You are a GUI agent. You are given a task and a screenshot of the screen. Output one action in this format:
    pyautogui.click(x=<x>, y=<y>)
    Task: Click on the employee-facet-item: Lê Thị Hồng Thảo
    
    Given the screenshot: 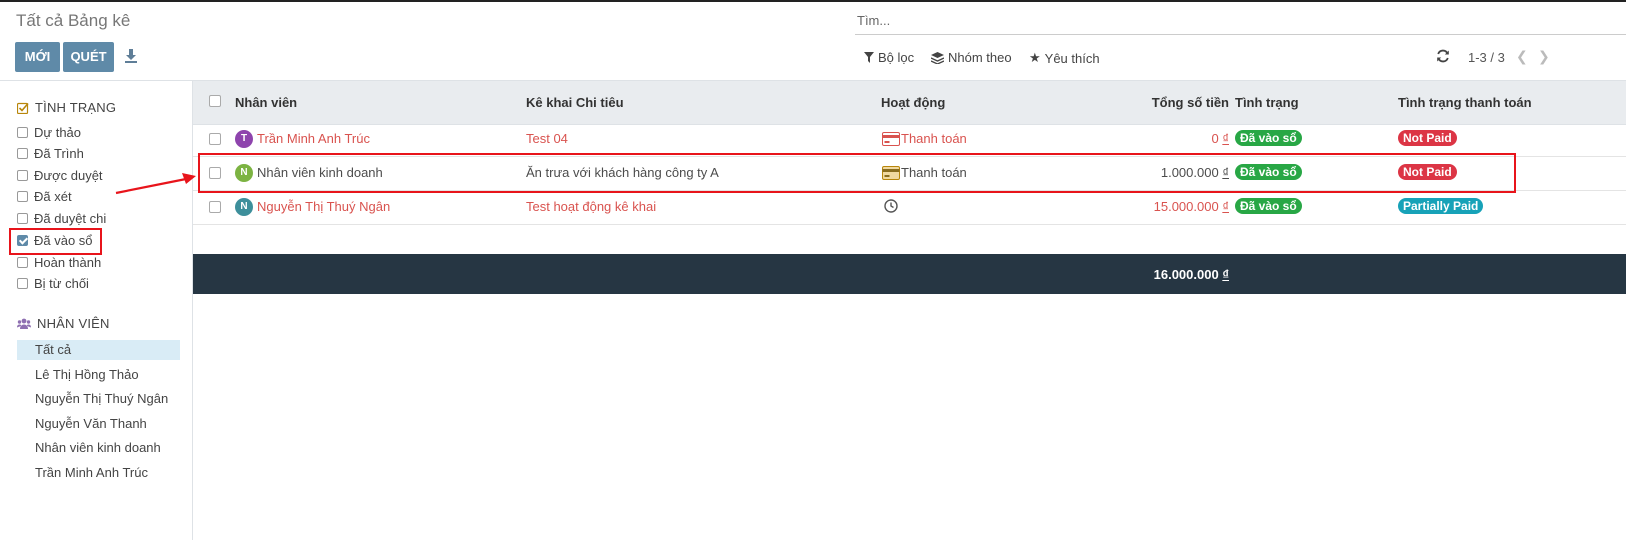 What is the action you would take?
    pyautogui.click(x=98, y=375)
    